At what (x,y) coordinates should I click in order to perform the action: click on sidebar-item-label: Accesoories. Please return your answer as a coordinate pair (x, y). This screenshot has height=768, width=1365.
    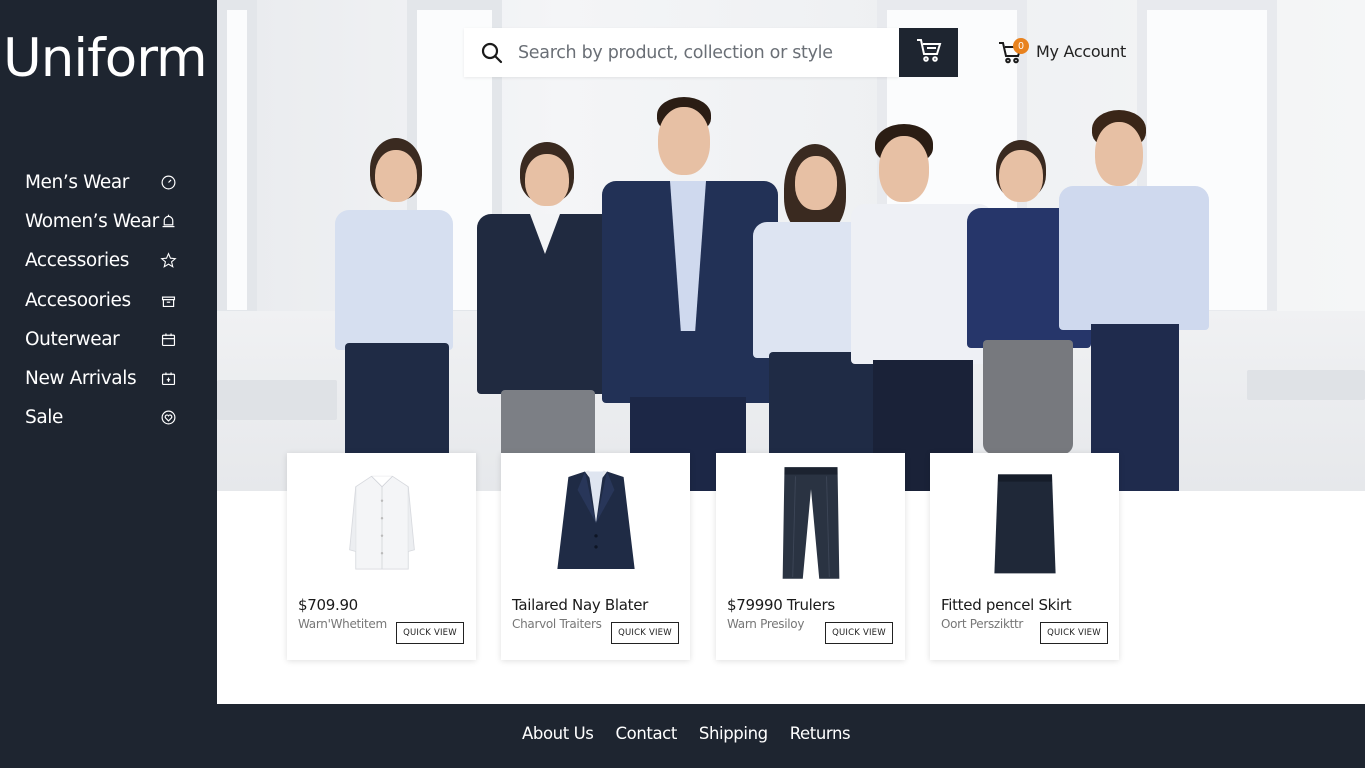
    Looking at the image, I should click on (78, 300).